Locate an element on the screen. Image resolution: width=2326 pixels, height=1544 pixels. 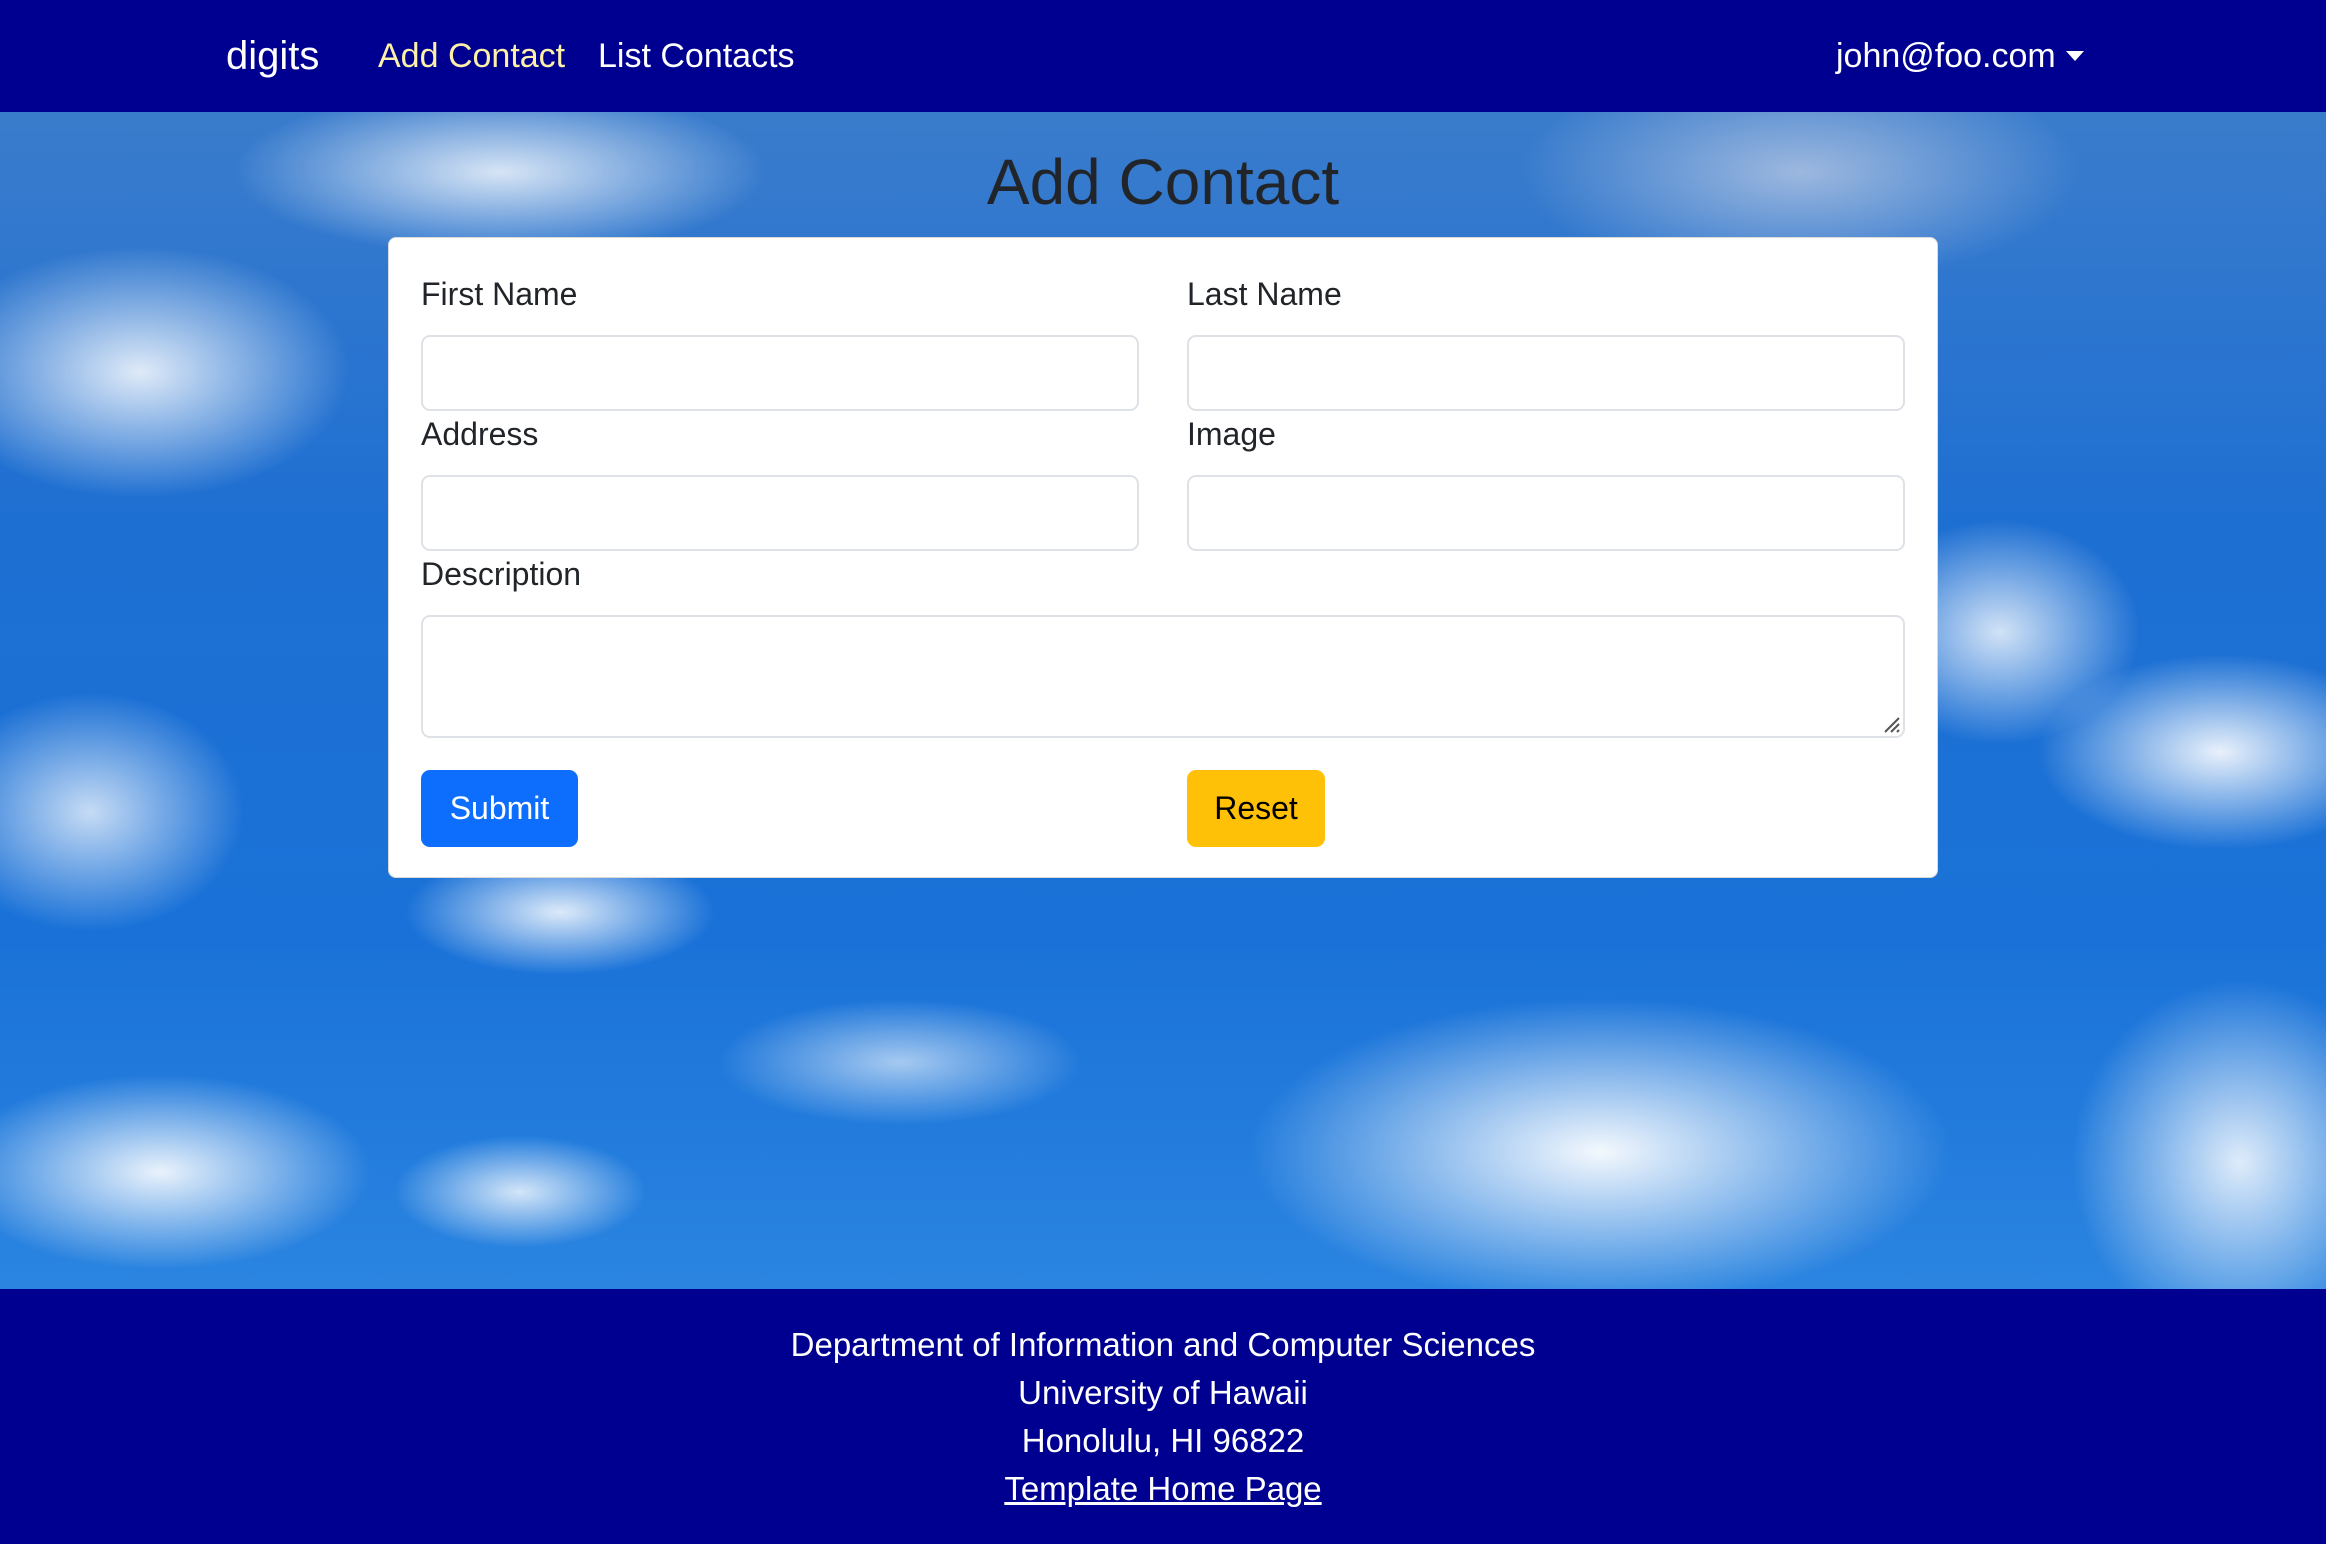
footer-university: University of Hawaii is located at coordinates (1163, 1392).